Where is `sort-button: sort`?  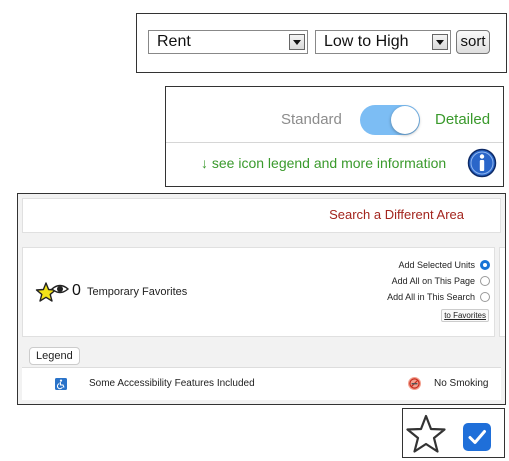
sort-button: sort is located at coordinates (473, 42).